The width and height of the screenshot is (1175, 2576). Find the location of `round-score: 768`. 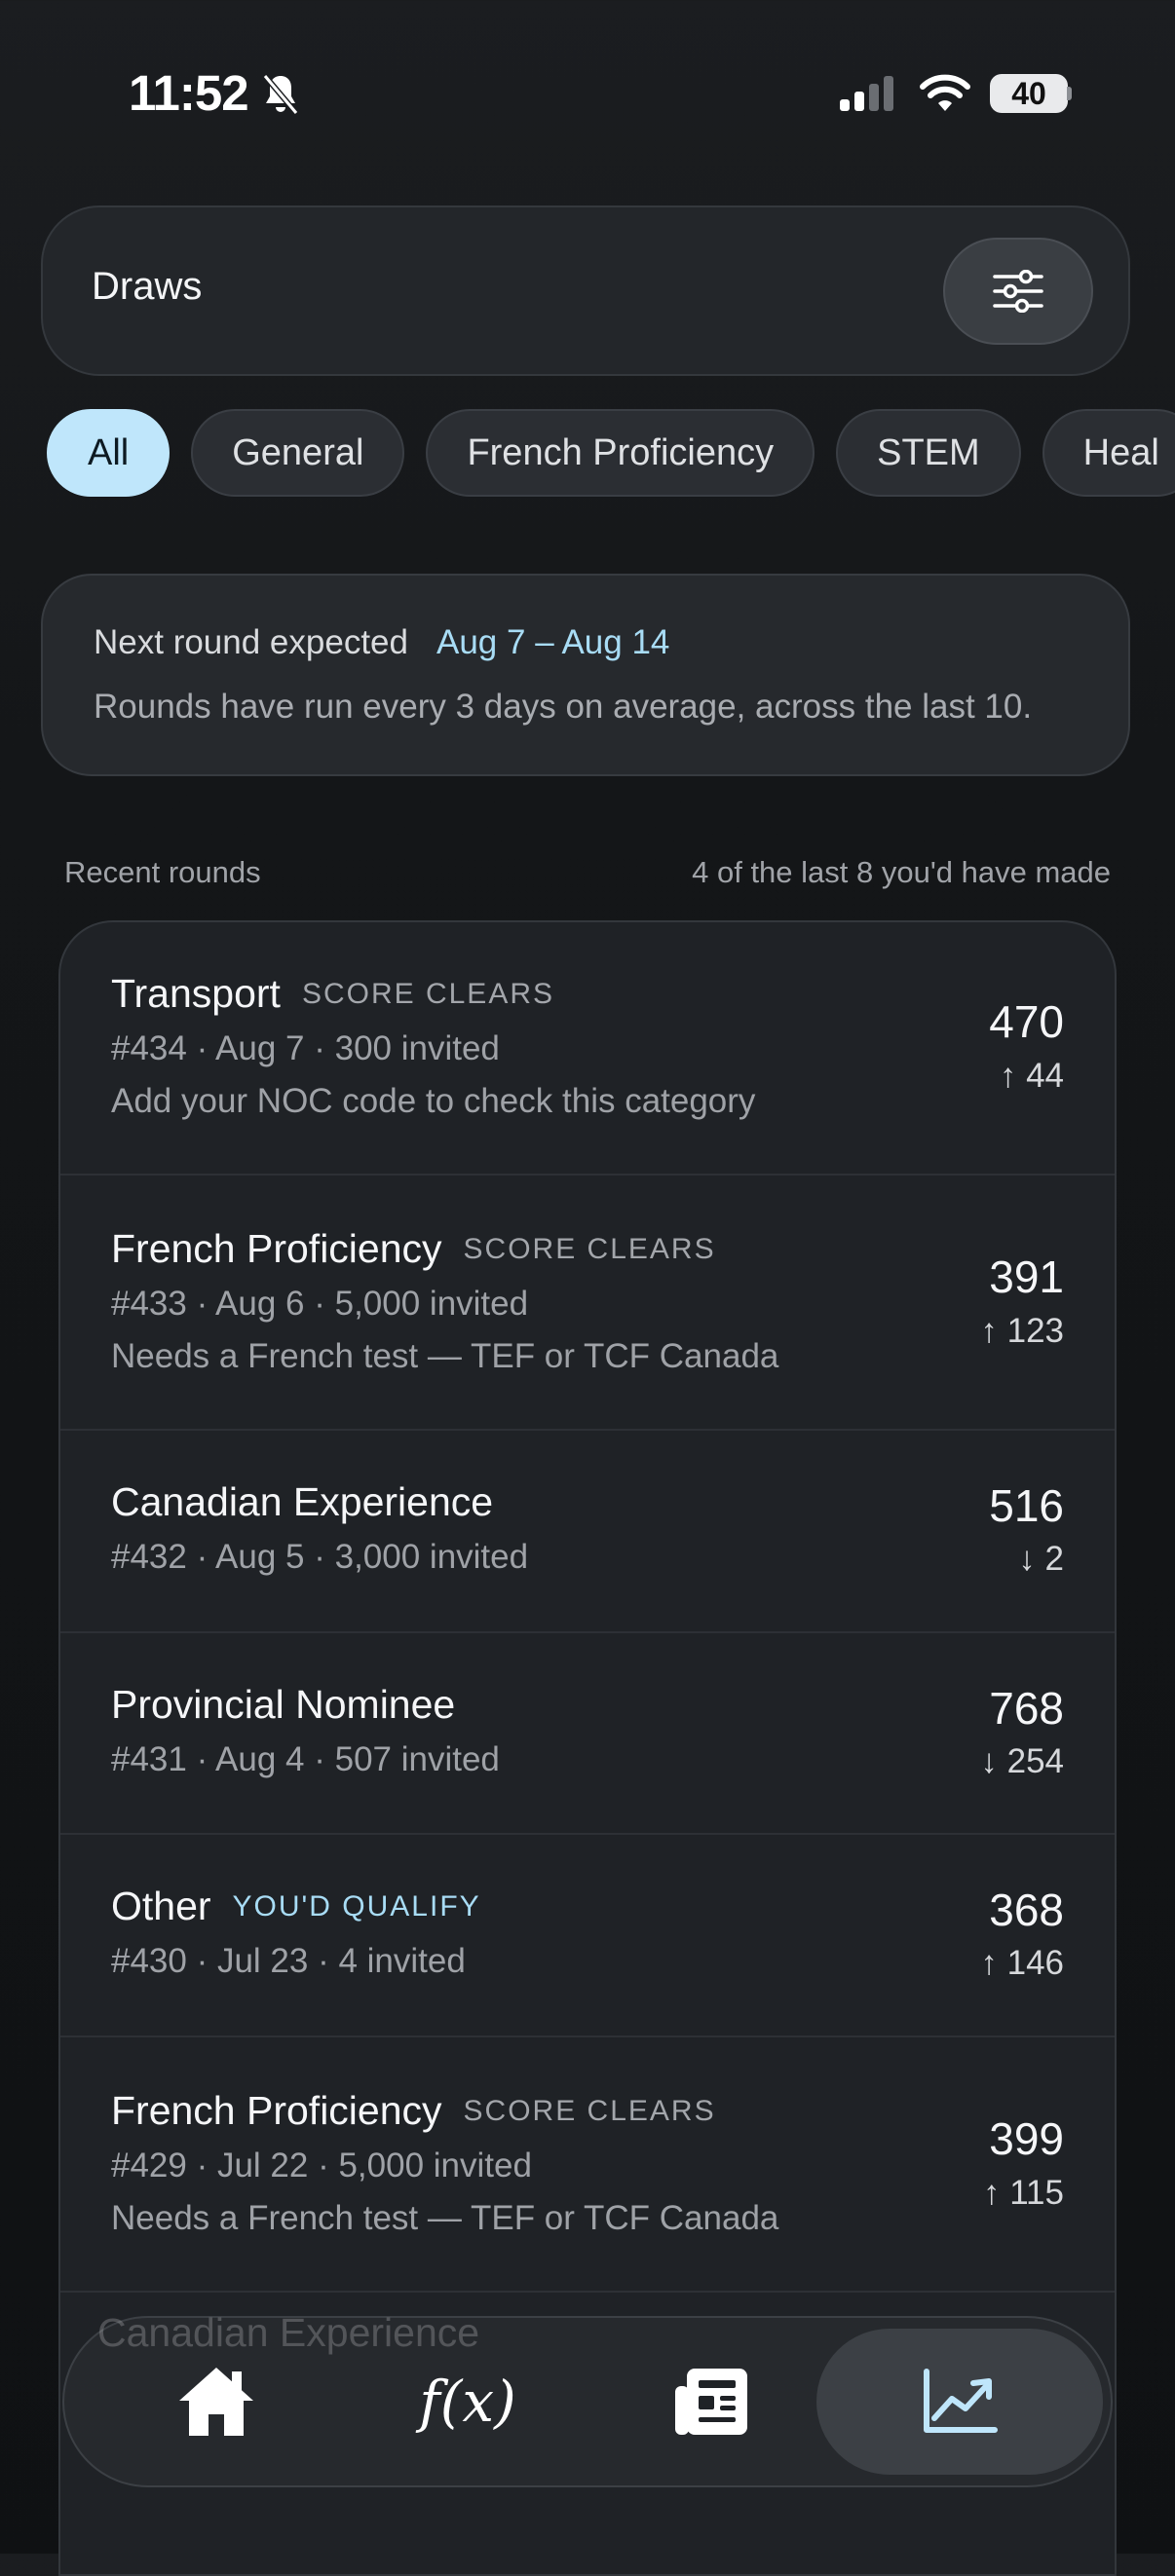

round-score: 768 is located at coordinates (1026, 1708).